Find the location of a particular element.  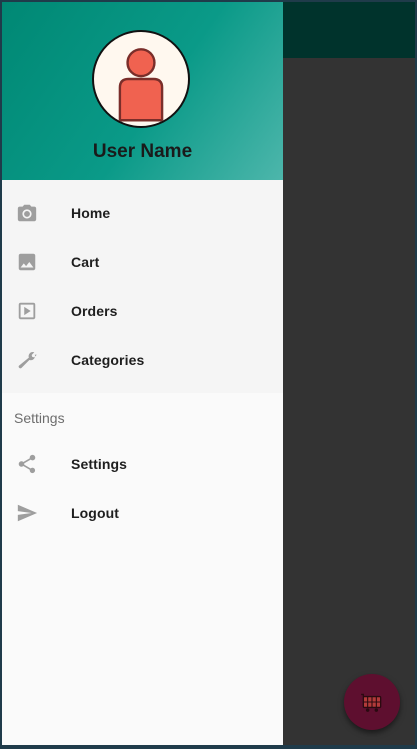

menu-item-label: Home is located at coordinates (91, 212).